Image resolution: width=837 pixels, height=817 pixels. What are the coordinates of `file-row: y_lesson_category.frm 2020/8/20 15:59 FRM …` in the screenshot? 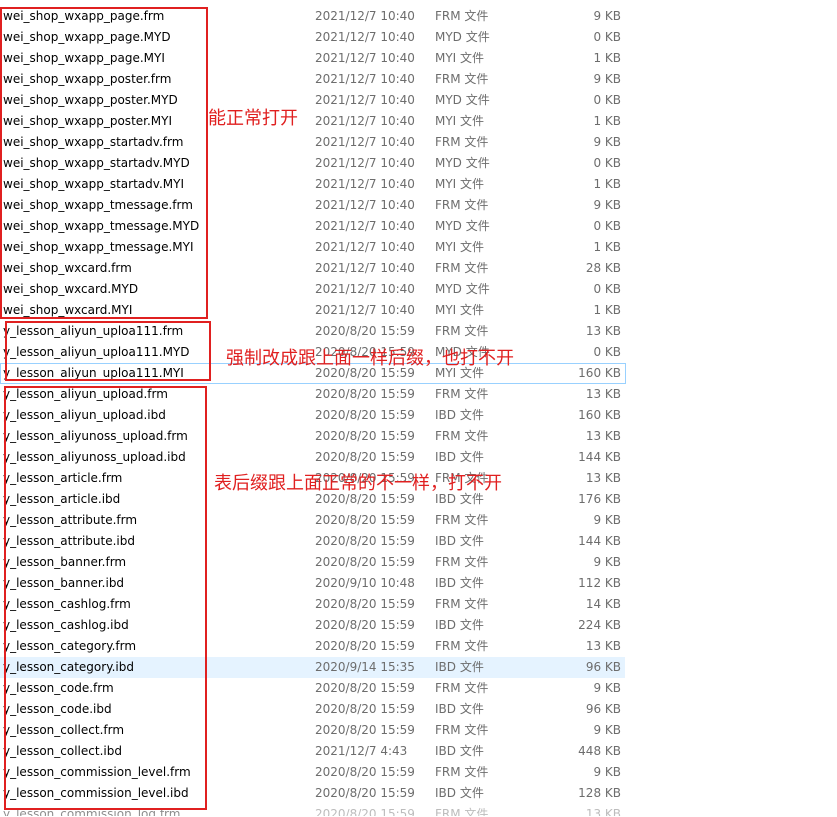 It's located at (418, 646).